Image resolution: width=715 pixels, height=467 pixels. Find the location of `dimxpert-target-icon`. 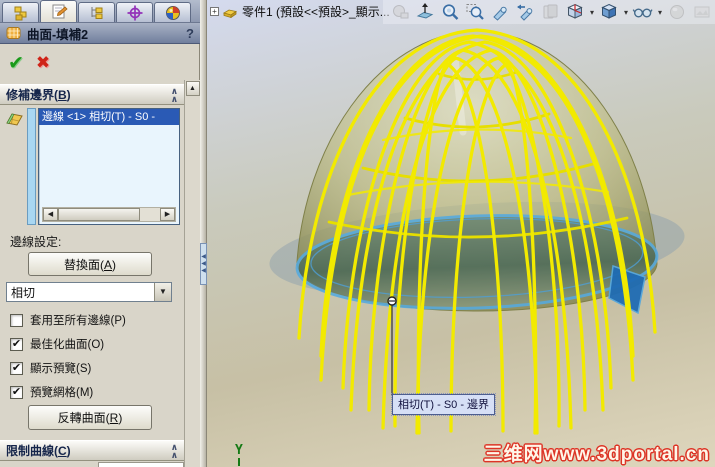

dimxpert-target-icon is located at coordinates (134, 12).